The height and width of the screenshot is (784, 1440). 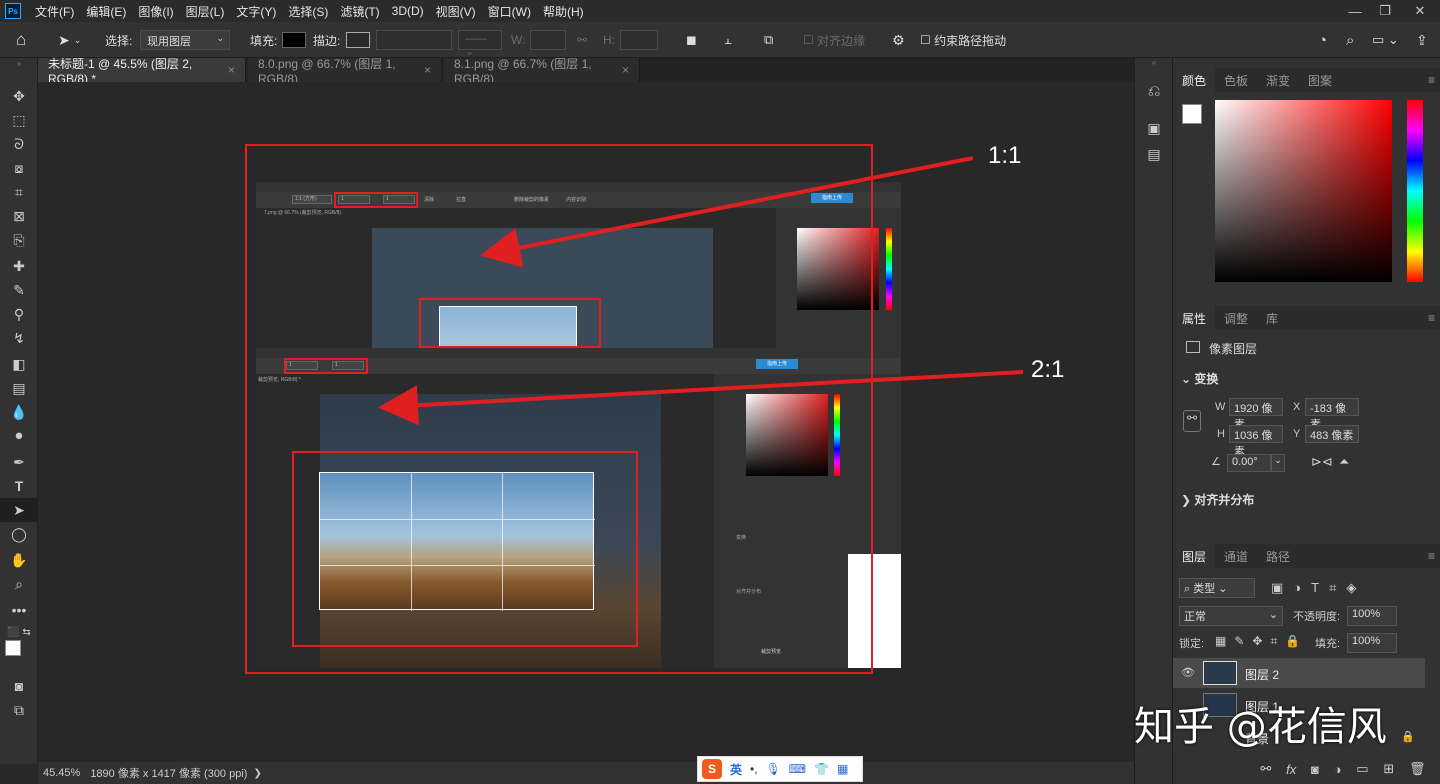 What do you see at coordinates (19, 462) in the screenshot?
I see `pen-tool-icon: ✒` at bounding box center [19, 462].